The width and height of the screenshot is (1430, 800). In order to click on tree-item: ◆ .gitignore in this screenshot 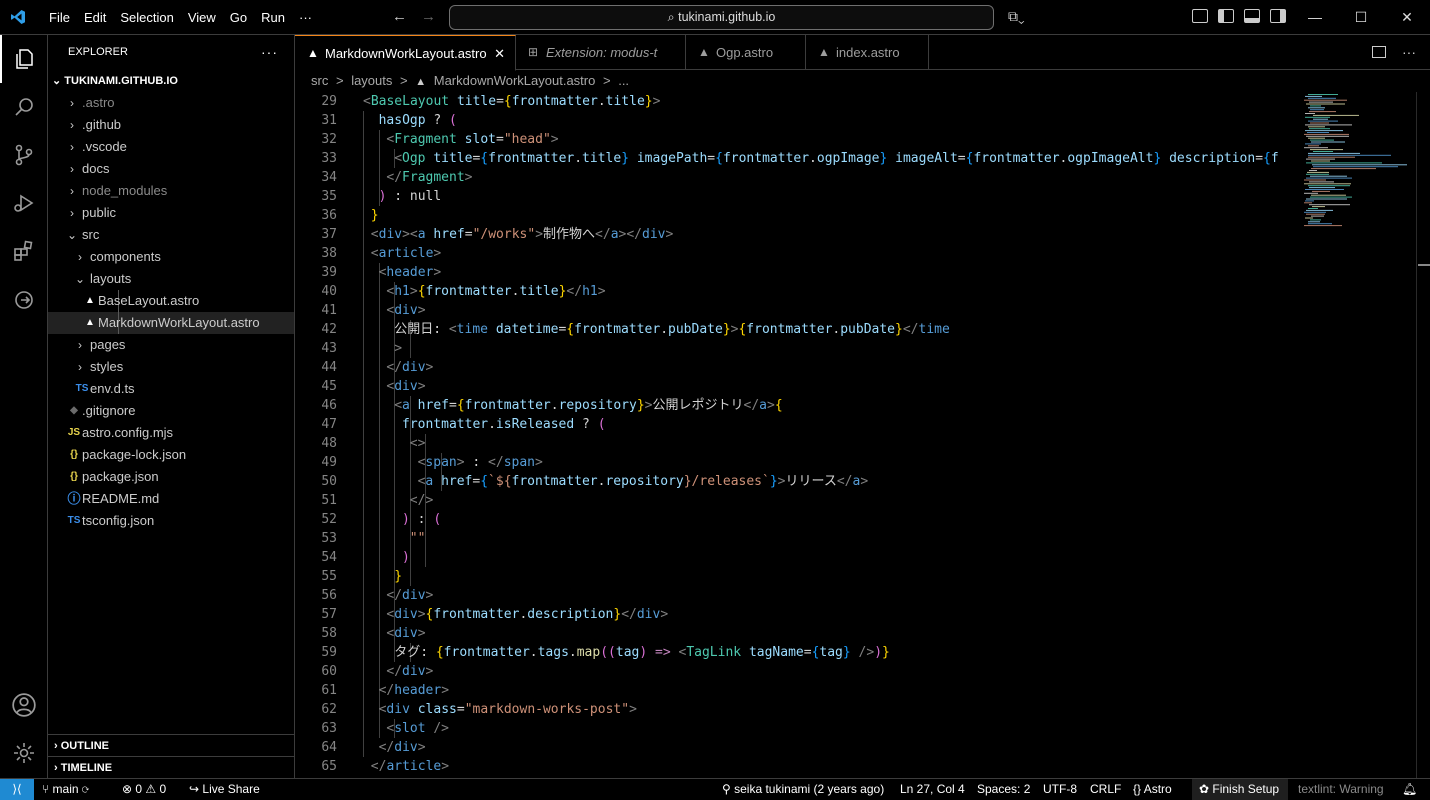, I will do `click(171, 411)`.